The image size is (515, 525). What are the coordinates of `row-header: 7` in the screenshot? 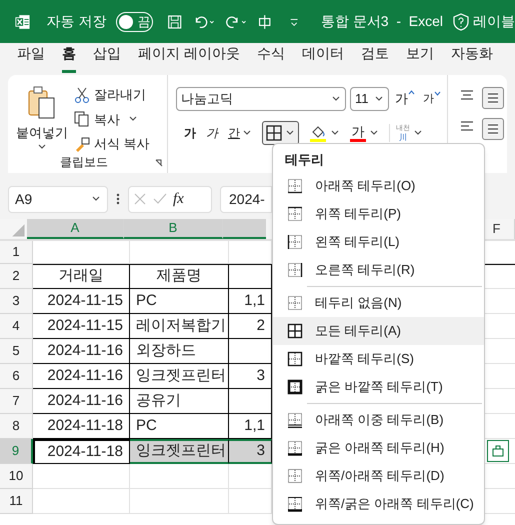 It's located at (16, 401).